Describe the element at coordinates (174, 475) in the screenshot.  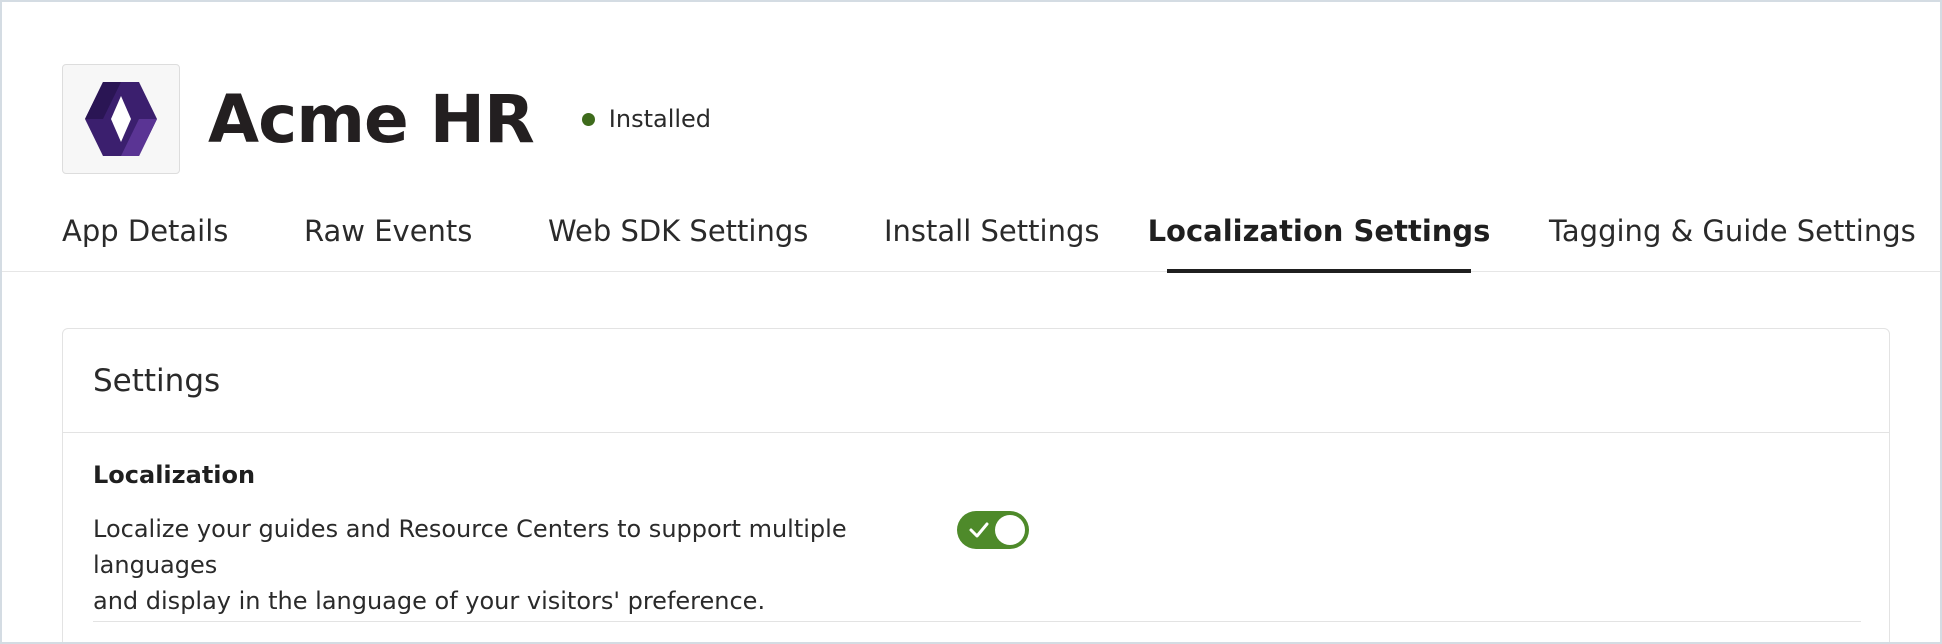
I see `localization-heading: Localization` at that location.